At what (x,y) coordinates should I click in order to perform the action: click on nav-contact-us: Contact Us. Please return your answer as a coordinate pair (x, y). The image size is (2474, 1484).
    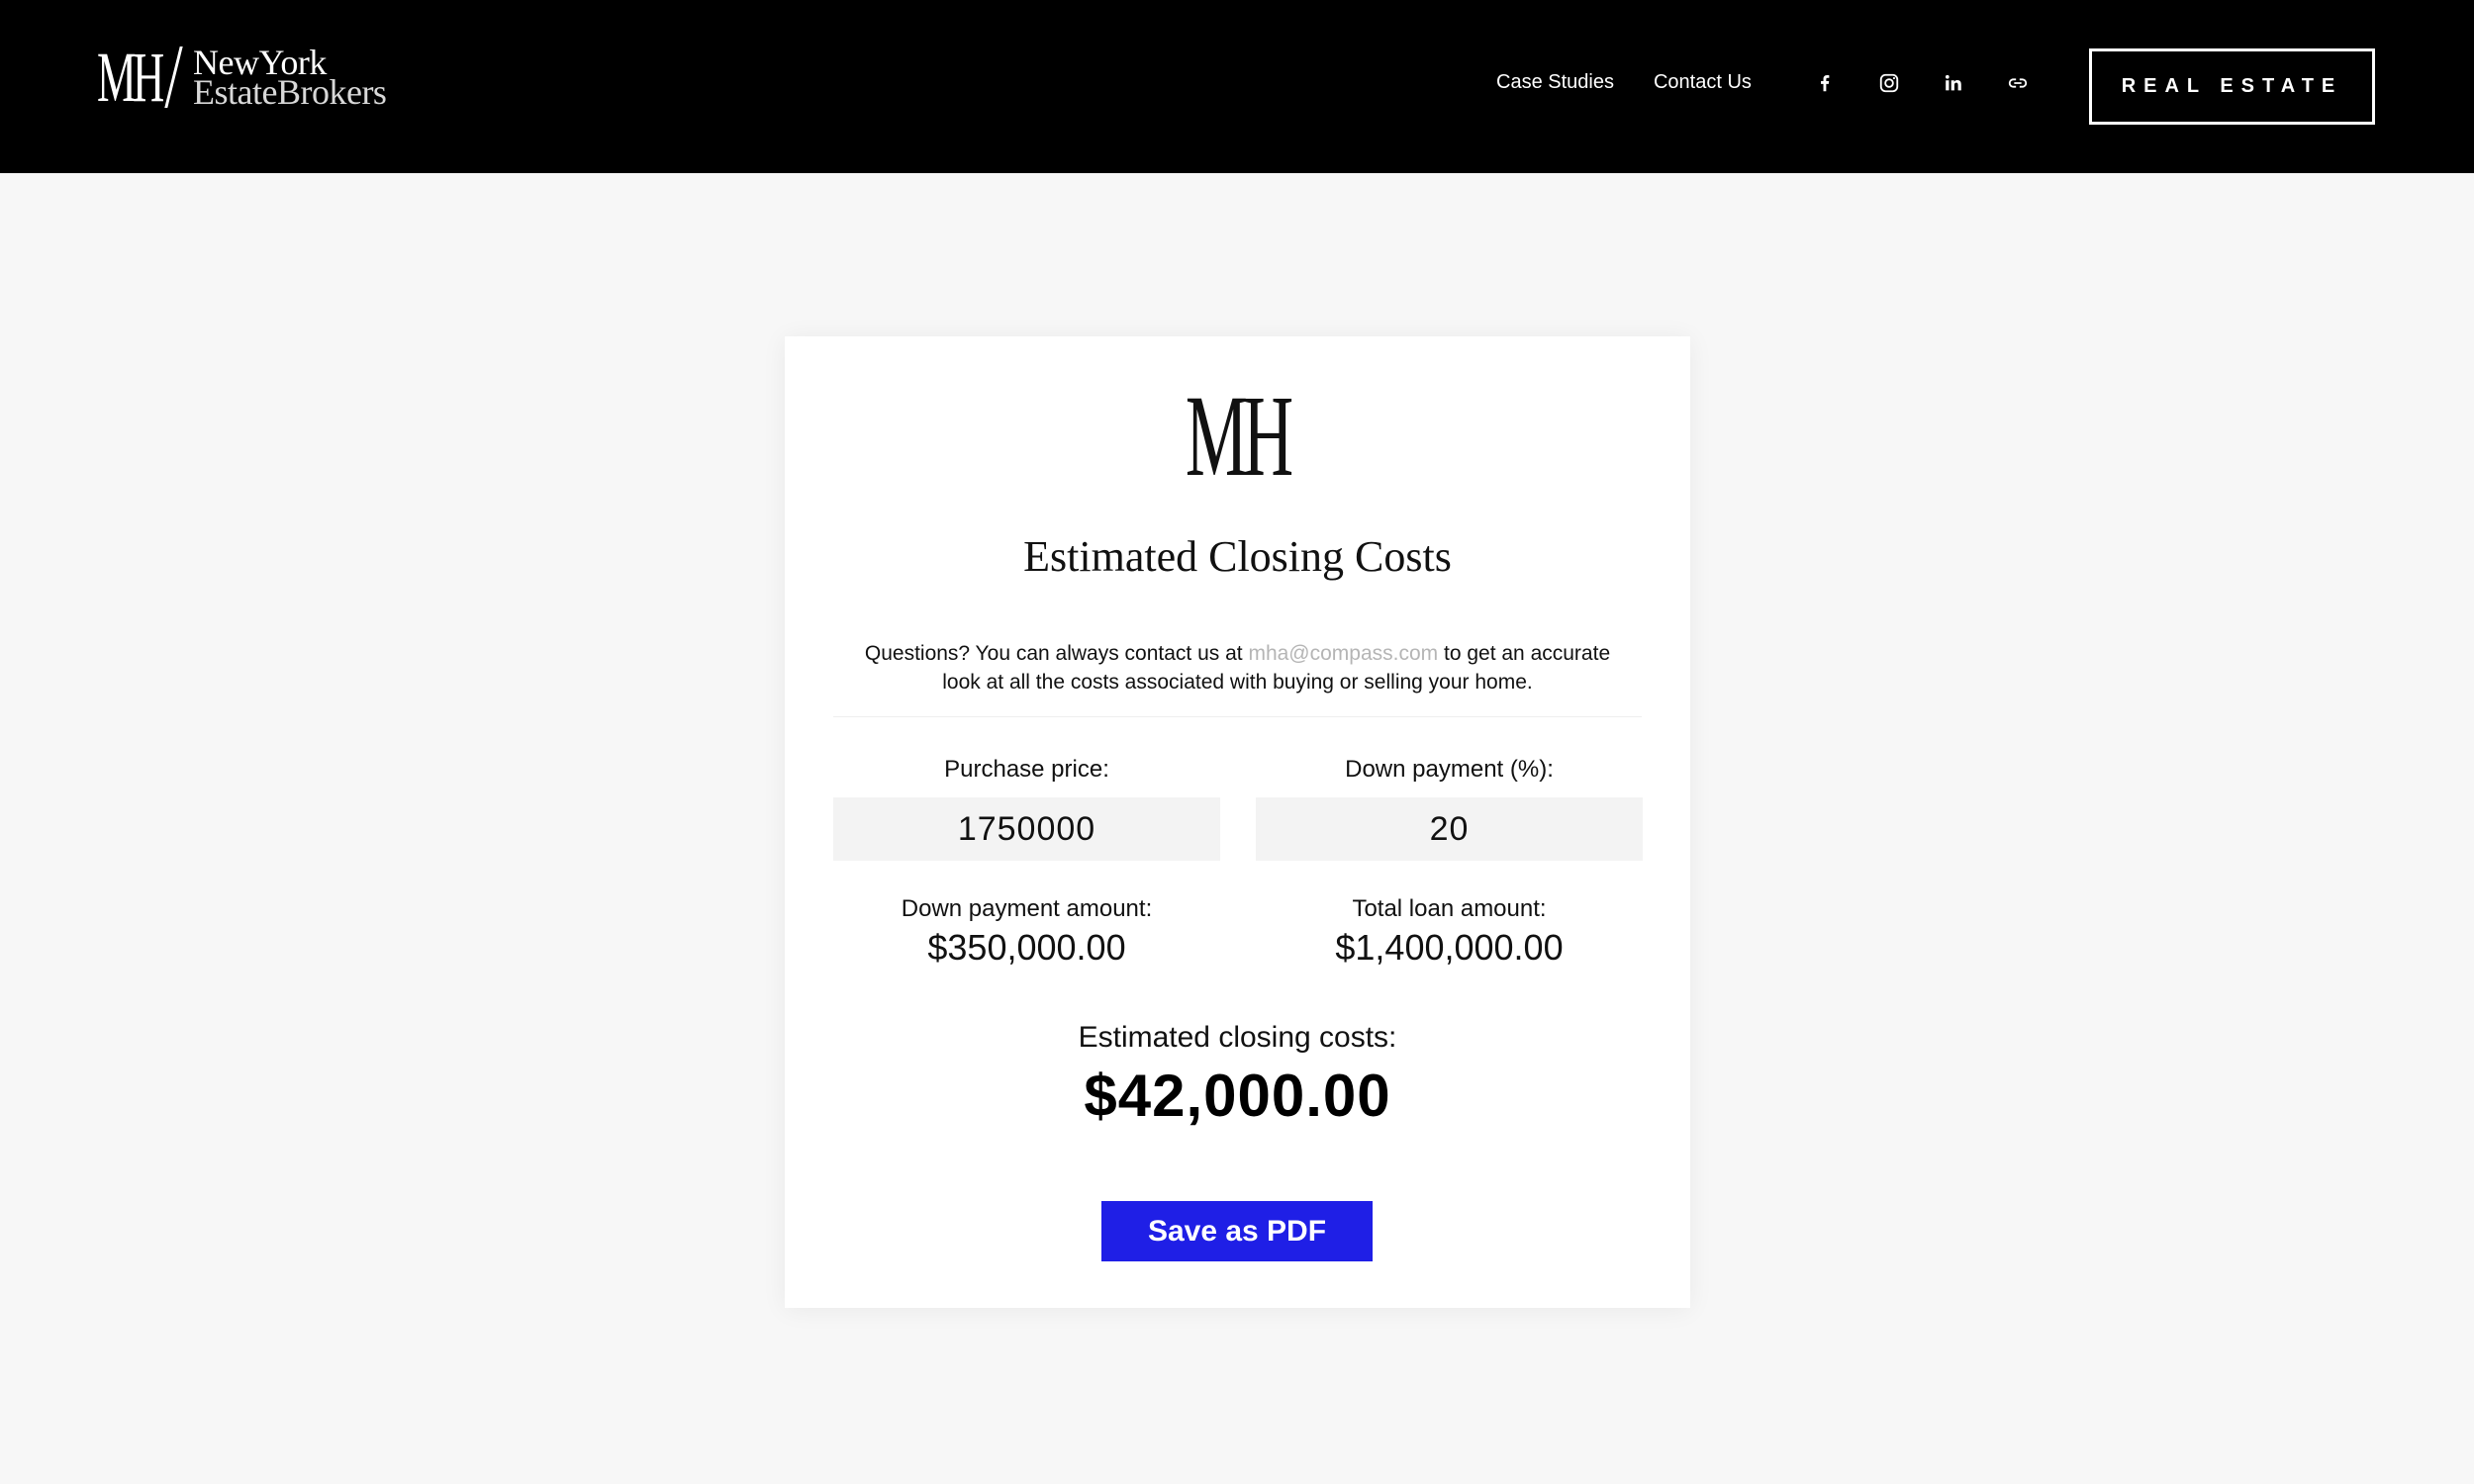
    Looking at the image, I should click on (1703, 82).